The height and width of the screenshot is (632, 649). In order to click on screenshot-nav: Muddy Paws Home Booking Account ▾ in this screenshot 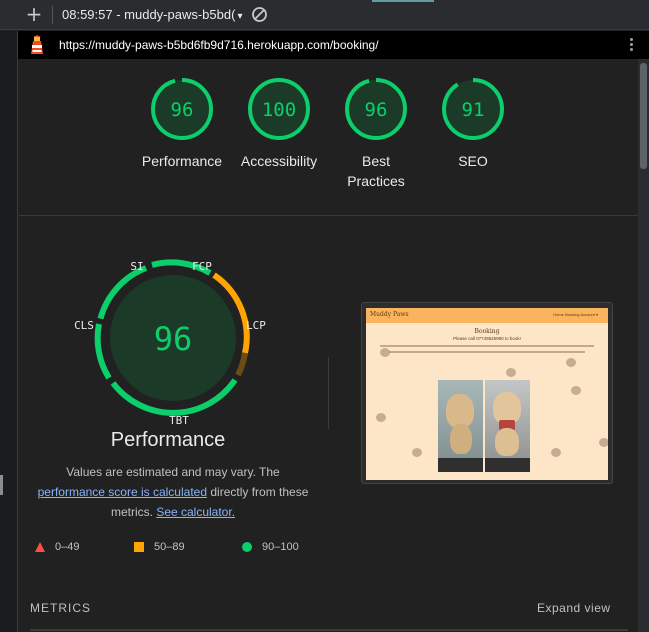, I will do `click(487, 315)`.